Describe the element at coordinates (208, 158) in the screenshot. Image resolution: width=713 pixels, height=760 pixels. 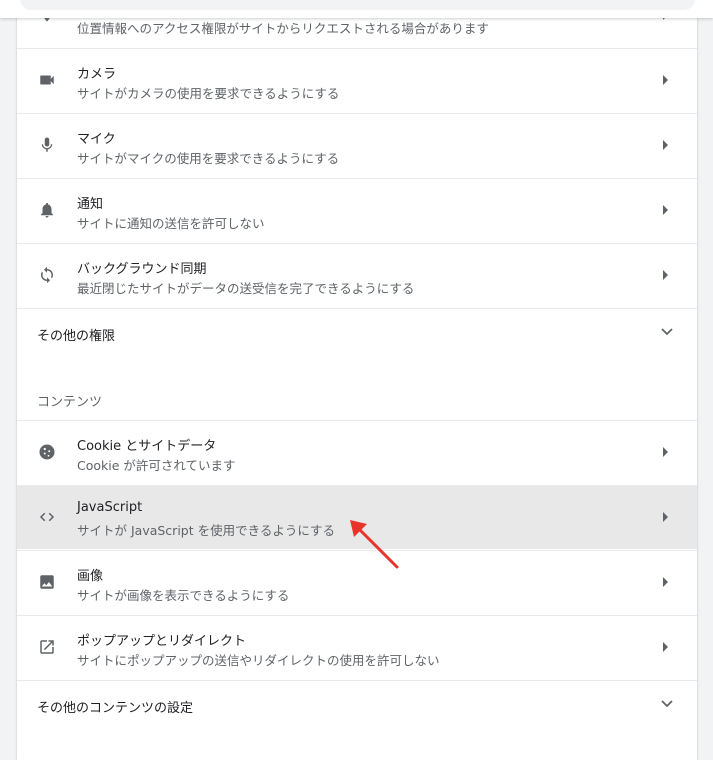
I see `row-microphone-desc: サイトがマイクの使用を要求できるようにする` at that location.